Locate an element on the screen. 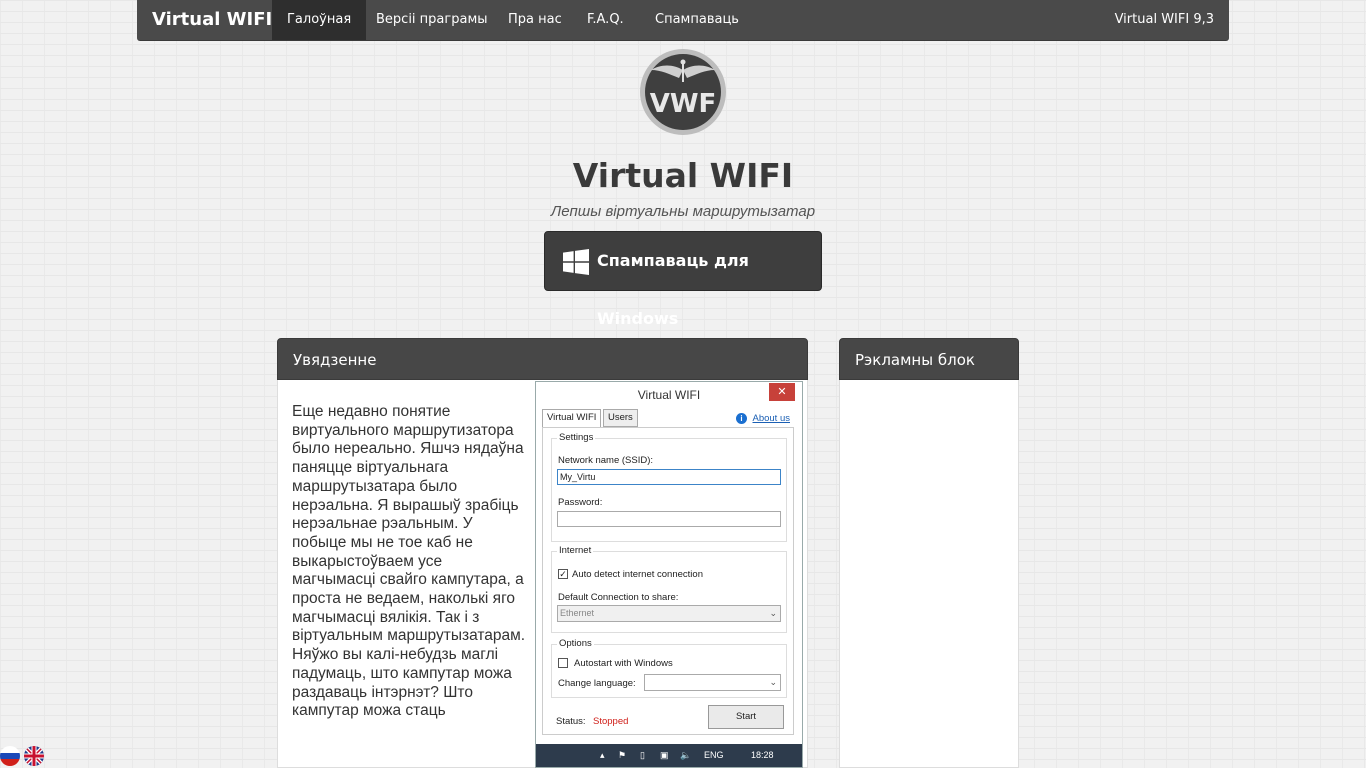 The width and height of the screenshot is (1366, 768). auto-detect-checkbox: ✓ is located at coordinates (563, 574).